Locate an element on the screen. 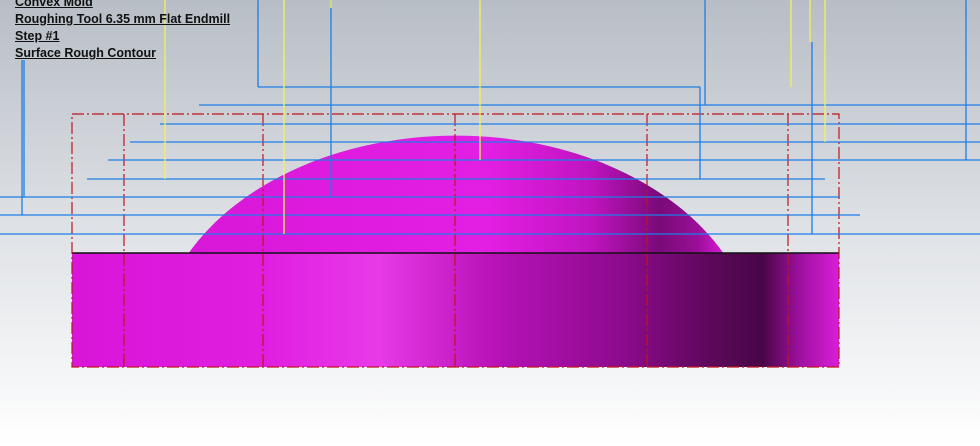 This screenshot has width=980, height=446. operation-label: Surface Rough Contour is located at coordinates (85, 53).